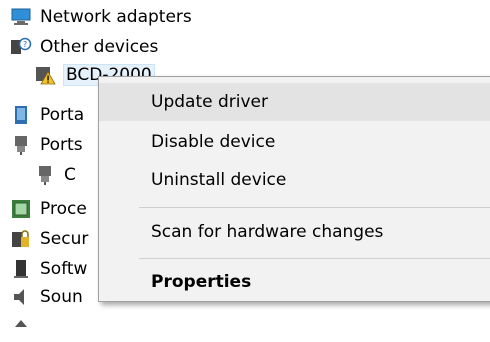  I want to click on menu-item-label: Scan for hardware changes, so click(267, 232).